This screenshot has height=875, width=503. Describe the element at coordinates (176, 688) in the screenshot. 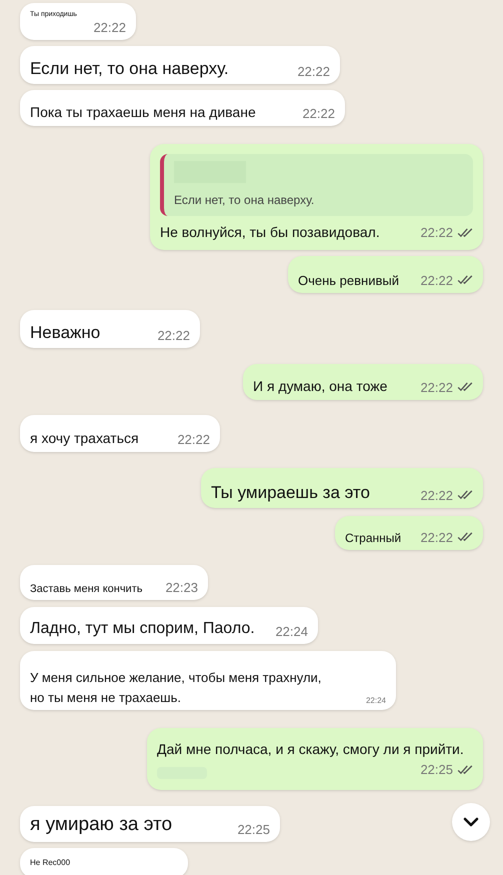

I see `message-text: У меня сильное желание, чтобы меня трахнули, но ты меня не трахаешь.` at that location.